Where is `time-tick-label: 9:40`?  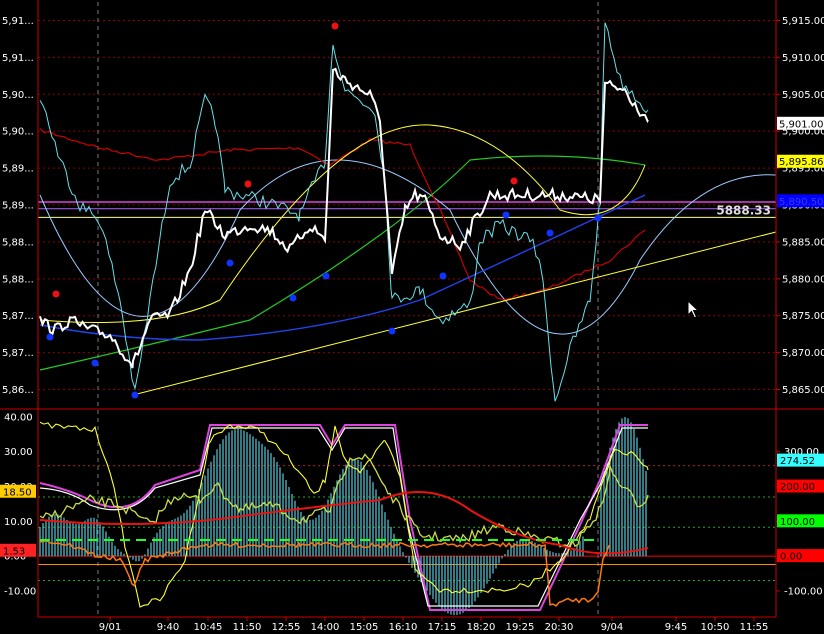
time-tick-label: 9:40 is located at coordinates (168, 627).